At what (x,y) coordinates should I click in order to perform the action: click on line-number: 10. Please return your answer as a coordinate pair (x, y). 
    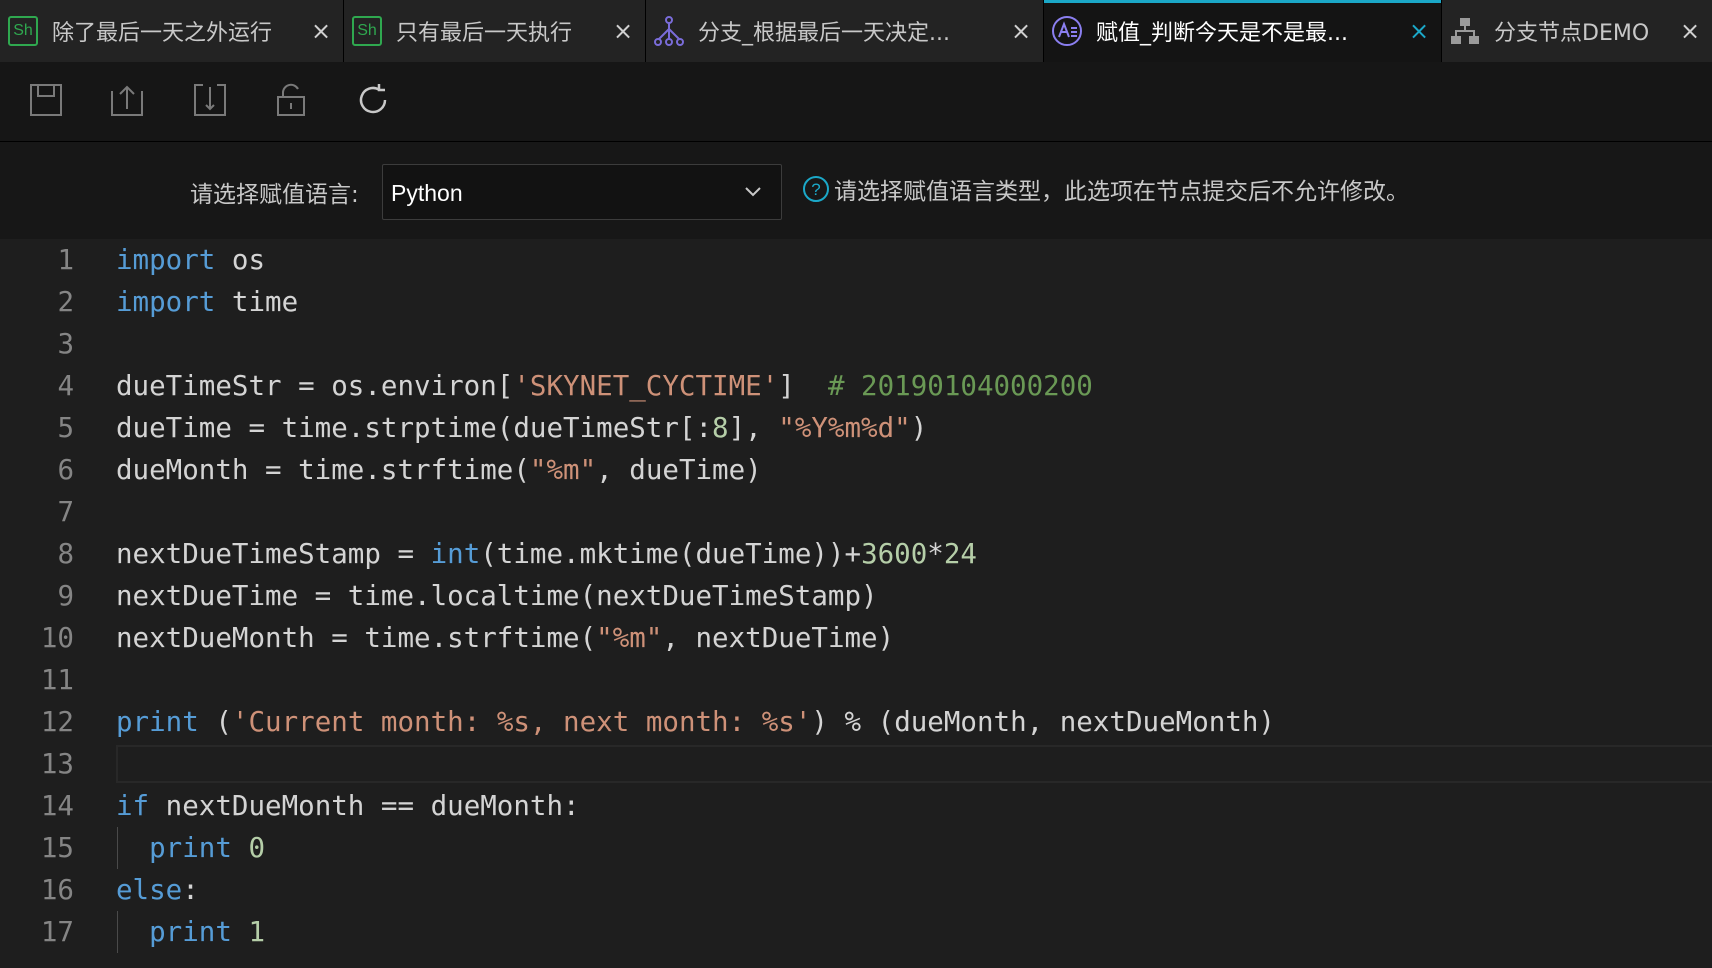
    Looking at the image, I should click on (57, 638).